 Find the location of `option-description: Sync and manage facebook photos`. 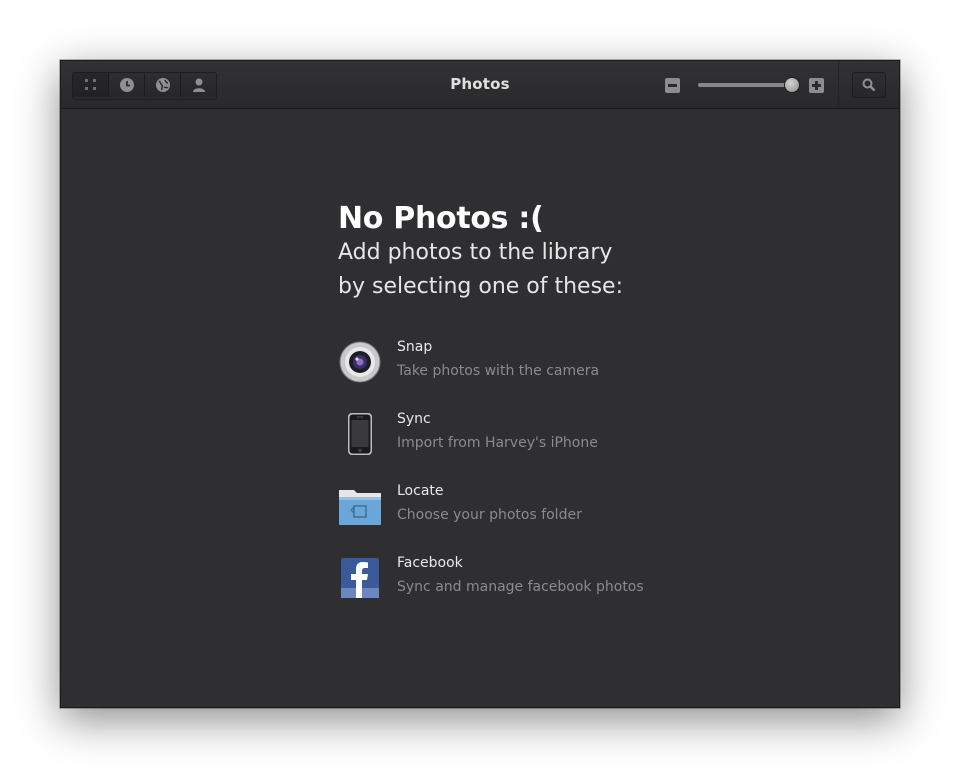

option-description: Sync and manage facebook photos is located at coordinates (520, 587).